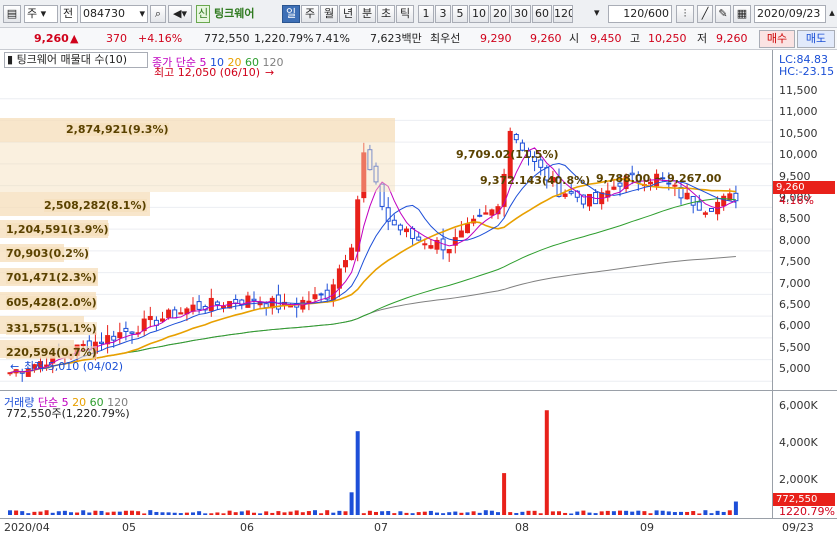 The width and height of the screenshot is (837, 536). Describe the element at coordinates (640, 14) in the screenshot. I see `count-box: 120/600` at that location.